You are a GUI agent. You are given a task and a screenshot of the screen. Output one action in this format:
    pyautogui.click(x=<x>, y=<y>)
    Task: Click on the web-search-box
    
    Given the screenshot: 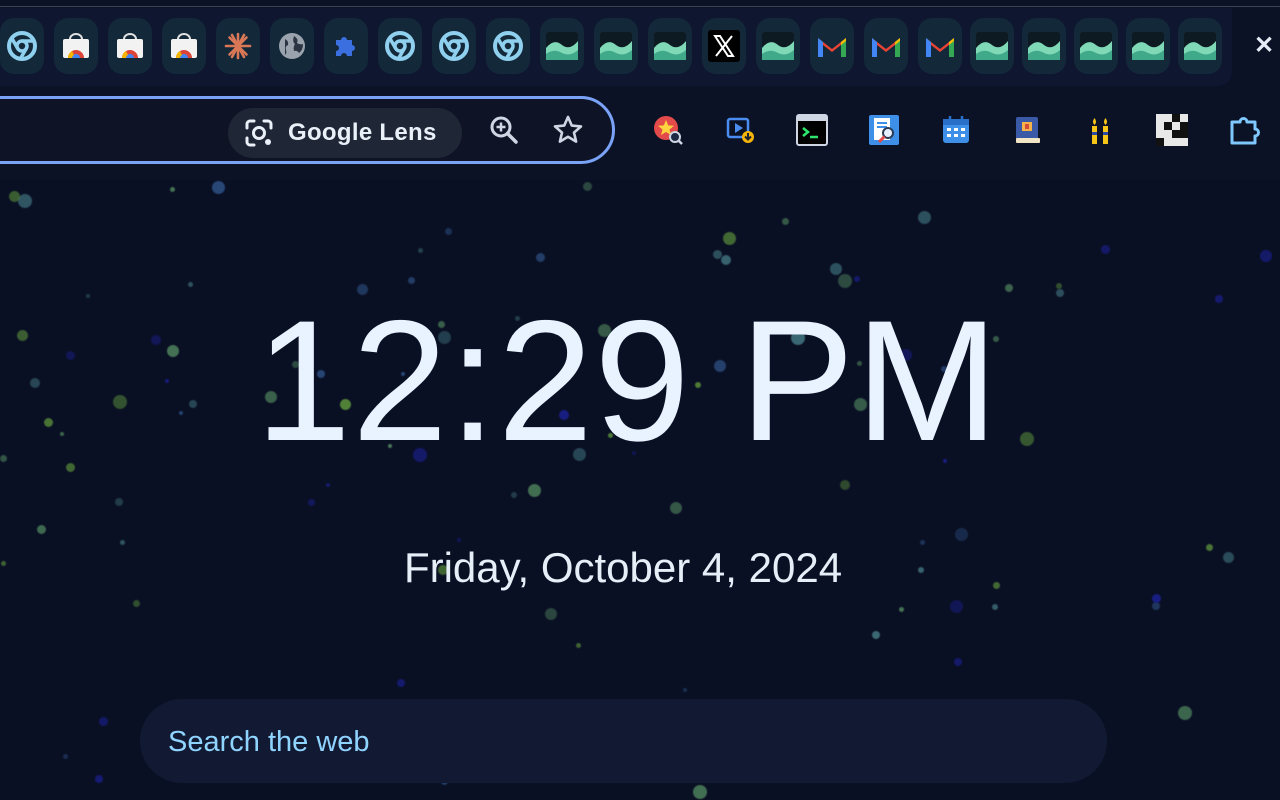 What is the action you would take?
    pyautogui.click(x=623, y=742)
    